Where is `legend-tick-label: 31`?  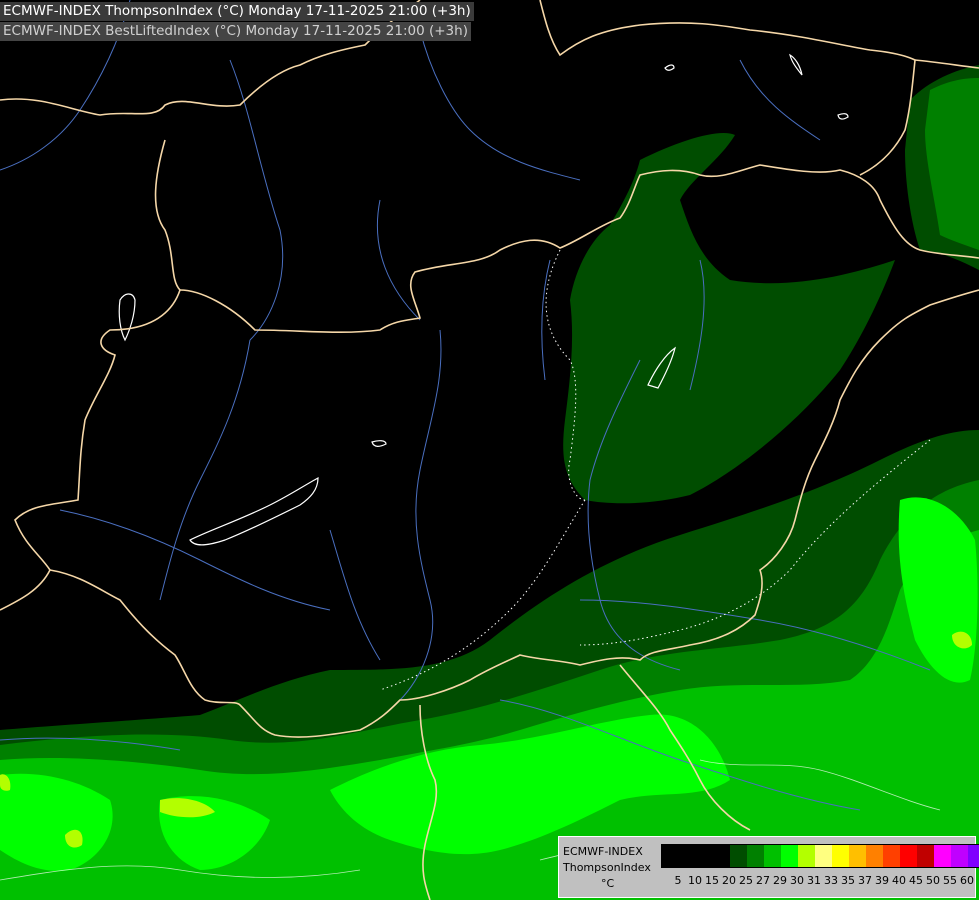 legend-tick-label: 31 is located at coordinates (814, 880).